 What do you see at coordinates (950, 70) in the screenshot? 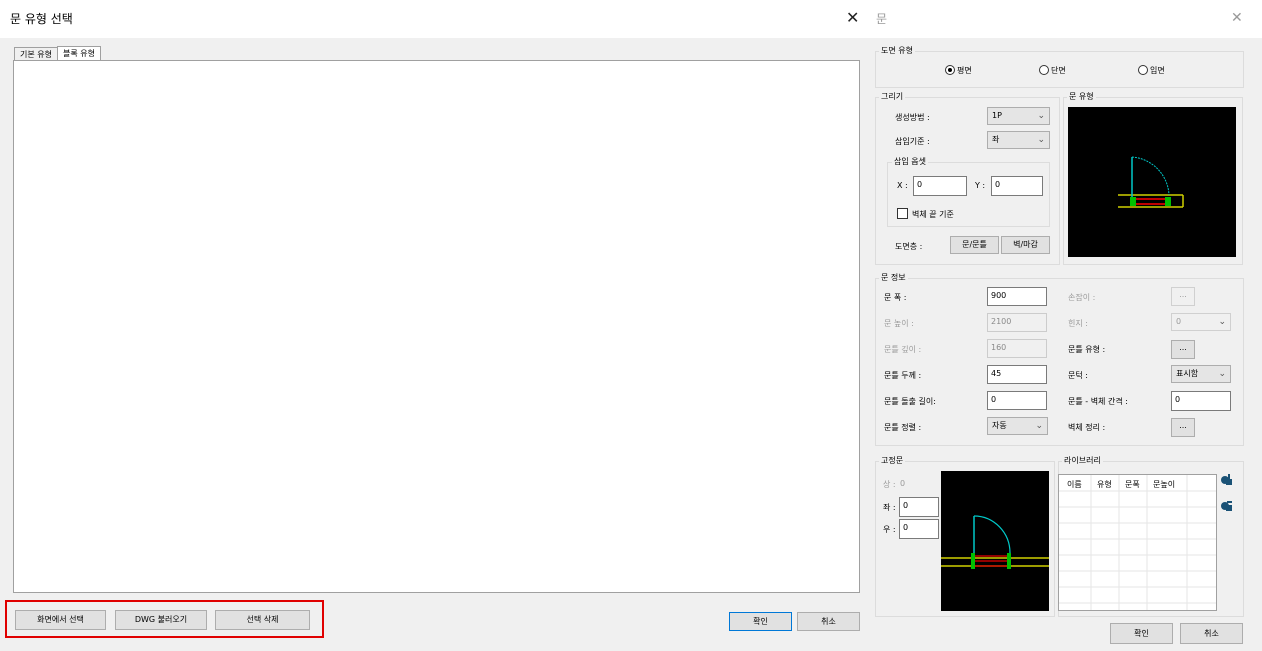
I see `radio-plan` at bounding box center [950, 70].